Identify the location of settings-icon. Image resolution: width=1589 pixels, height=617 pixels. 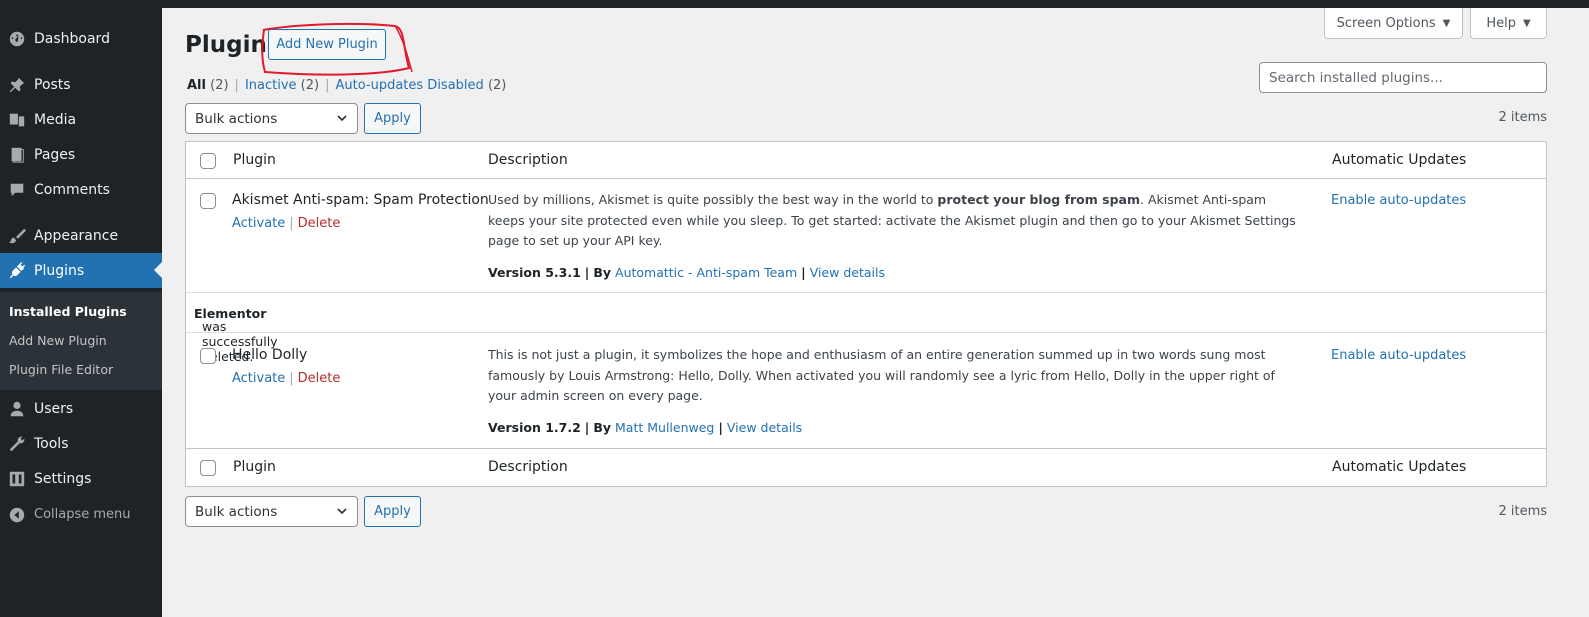
(17, 479).